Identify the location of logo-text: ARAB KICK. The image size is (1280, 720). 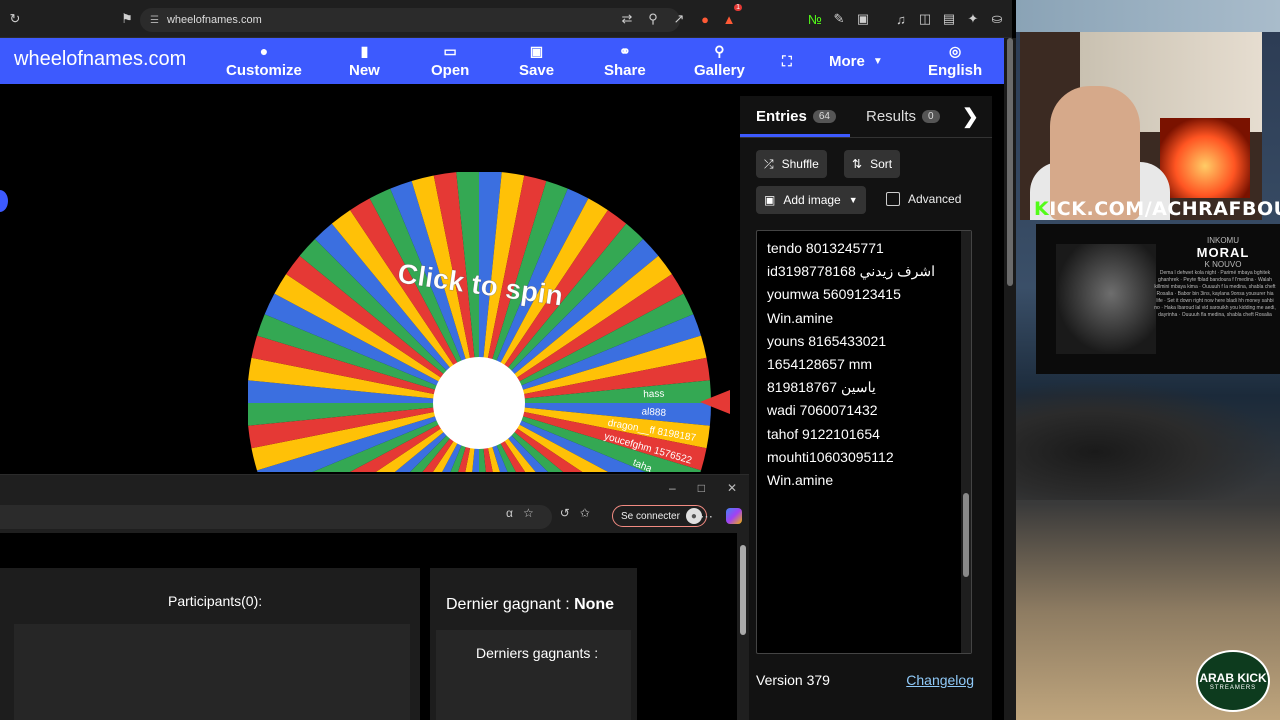
(1233, 678).